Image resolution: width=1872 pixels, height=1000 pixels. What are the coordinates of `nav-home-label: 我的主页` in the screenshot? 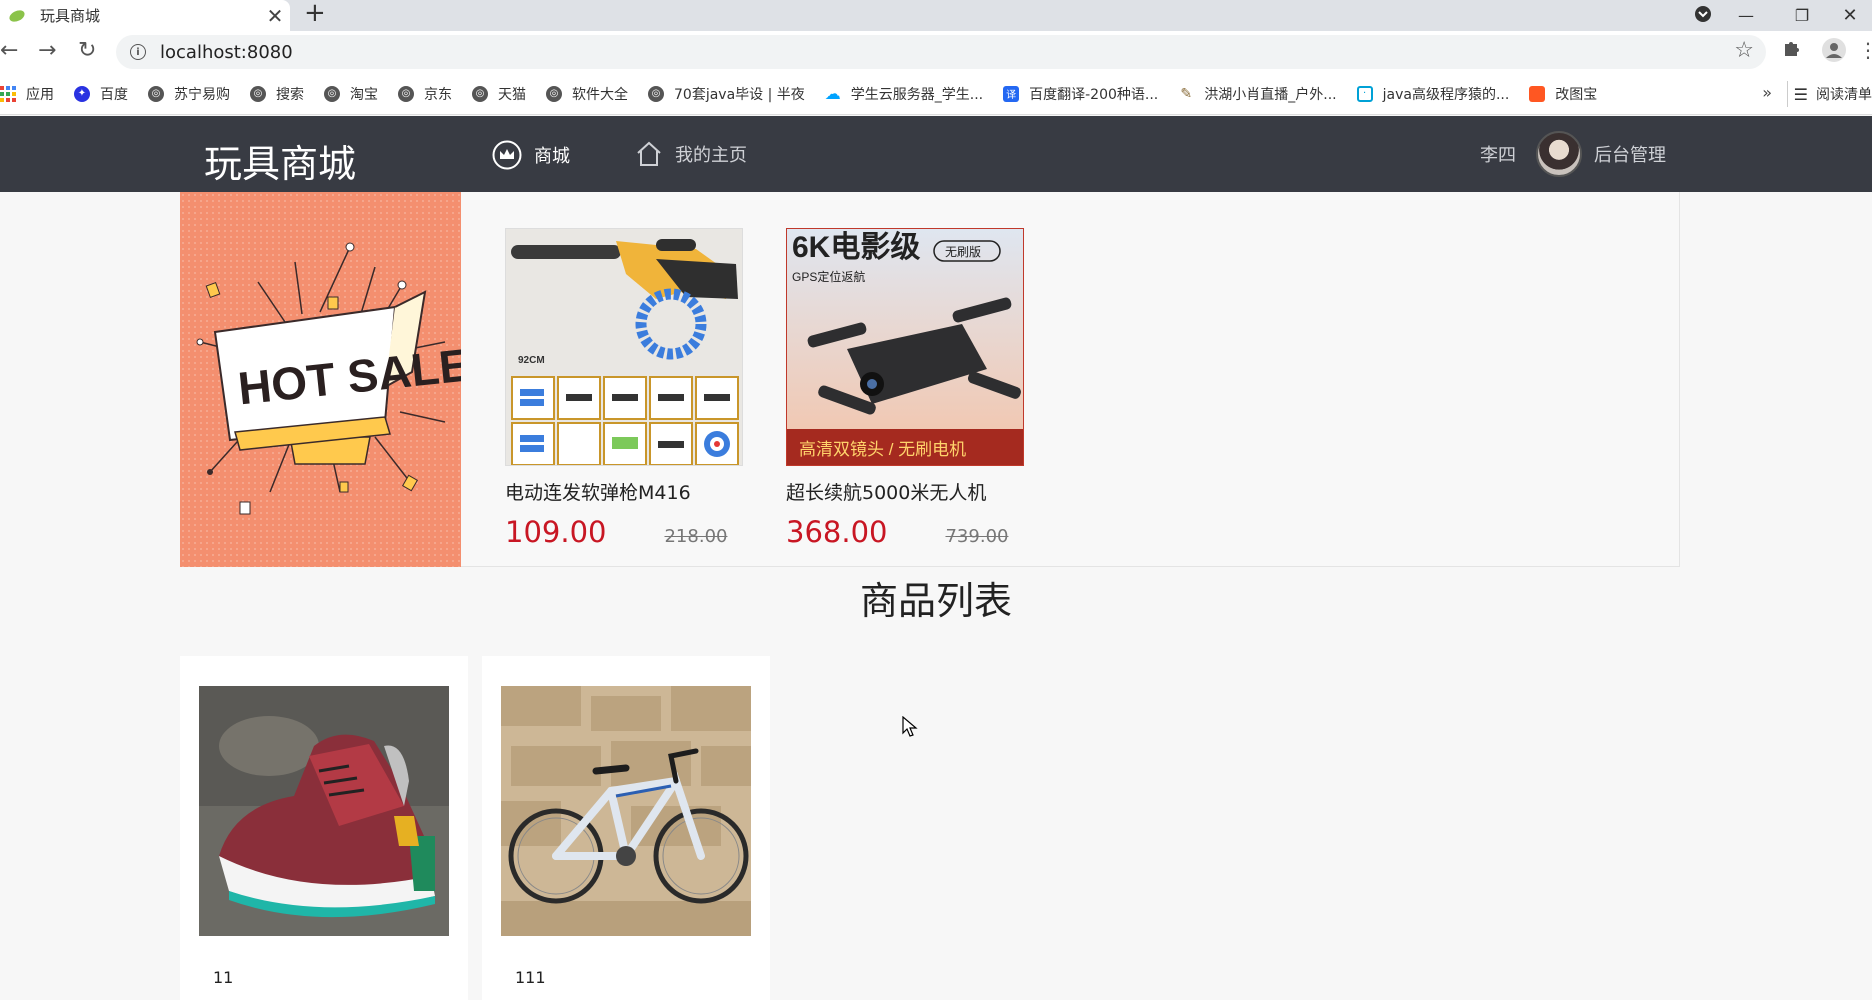 It's located at (711, 155).